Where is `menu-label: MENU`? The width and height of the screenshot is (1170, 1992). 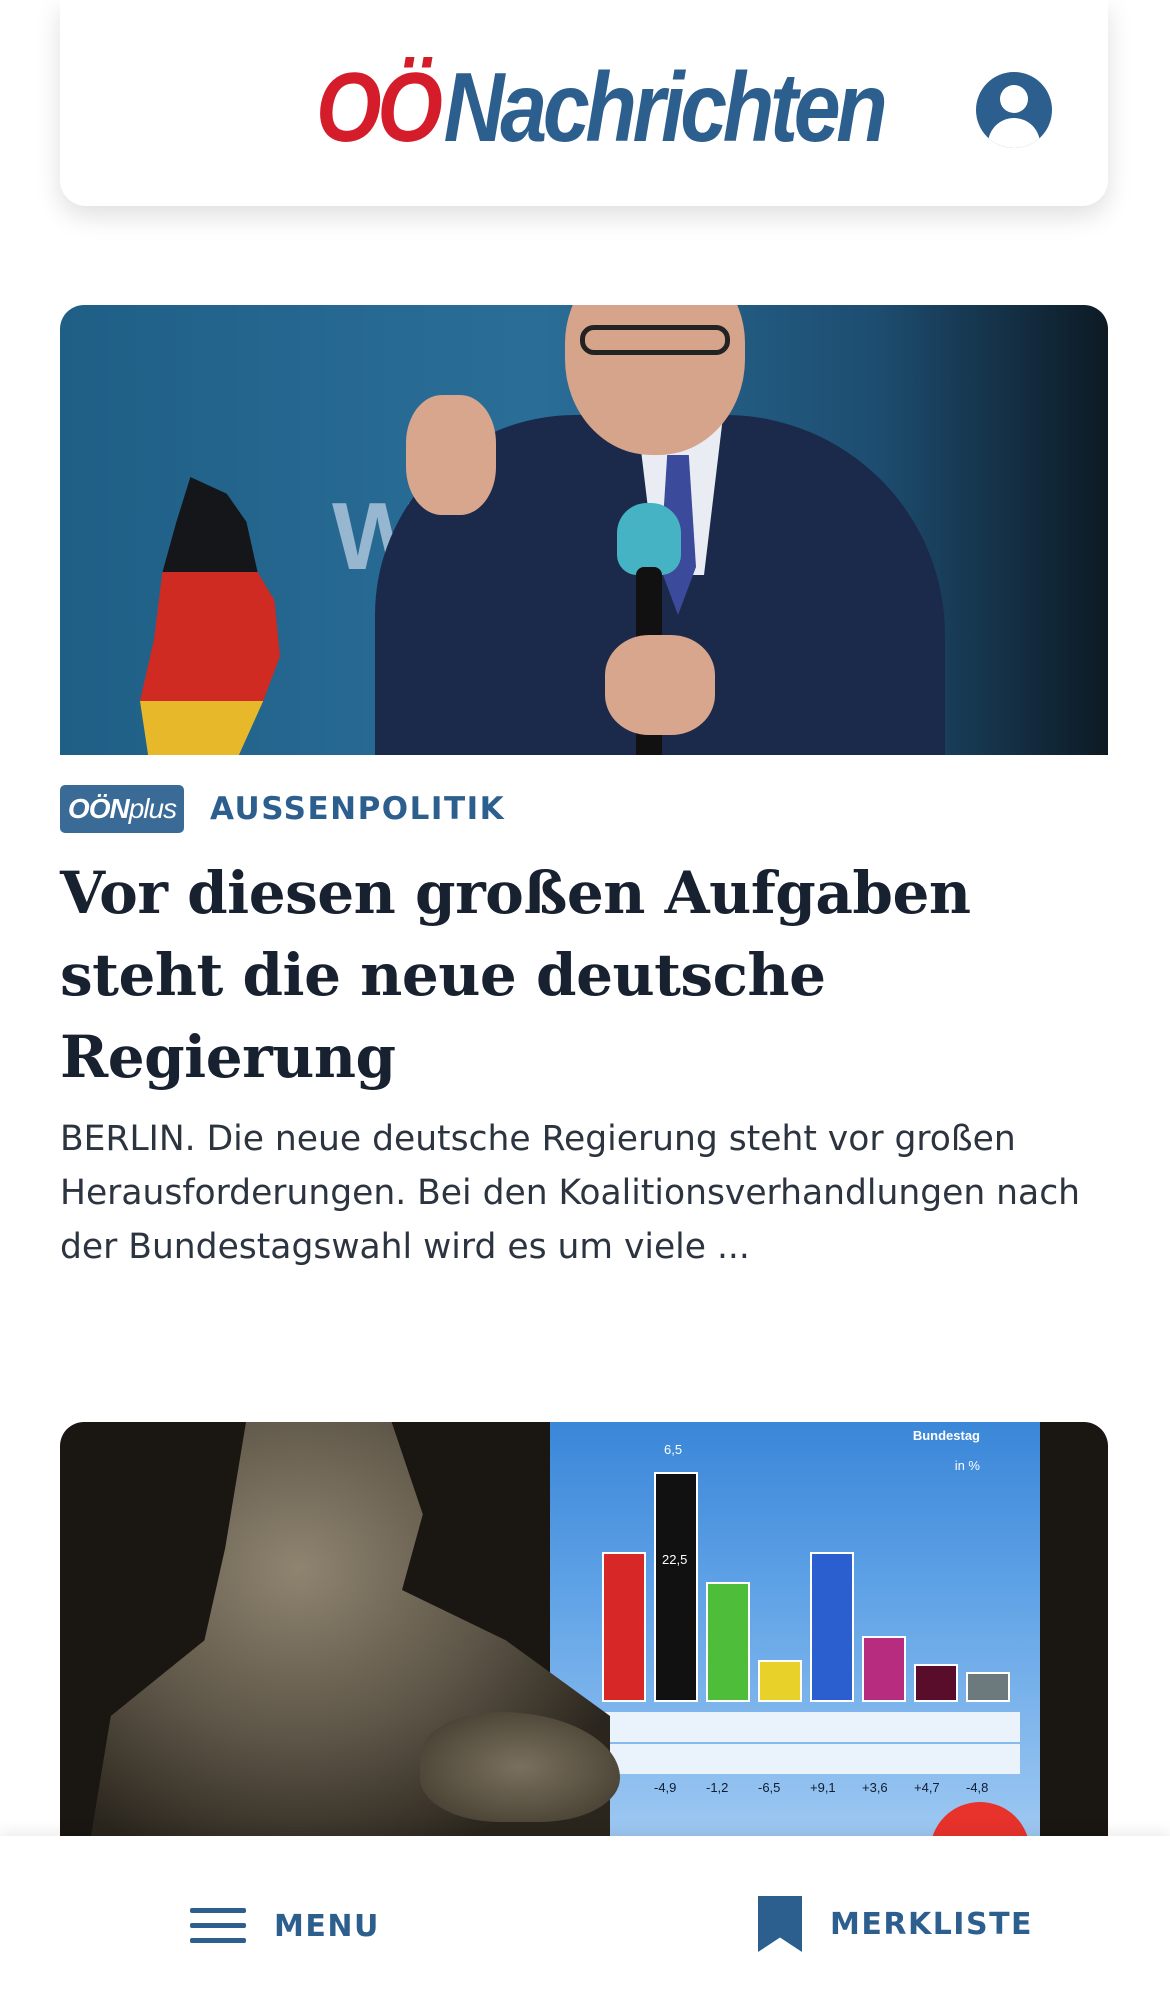
menu-label: MENU is located at coordinates (327, 1926).